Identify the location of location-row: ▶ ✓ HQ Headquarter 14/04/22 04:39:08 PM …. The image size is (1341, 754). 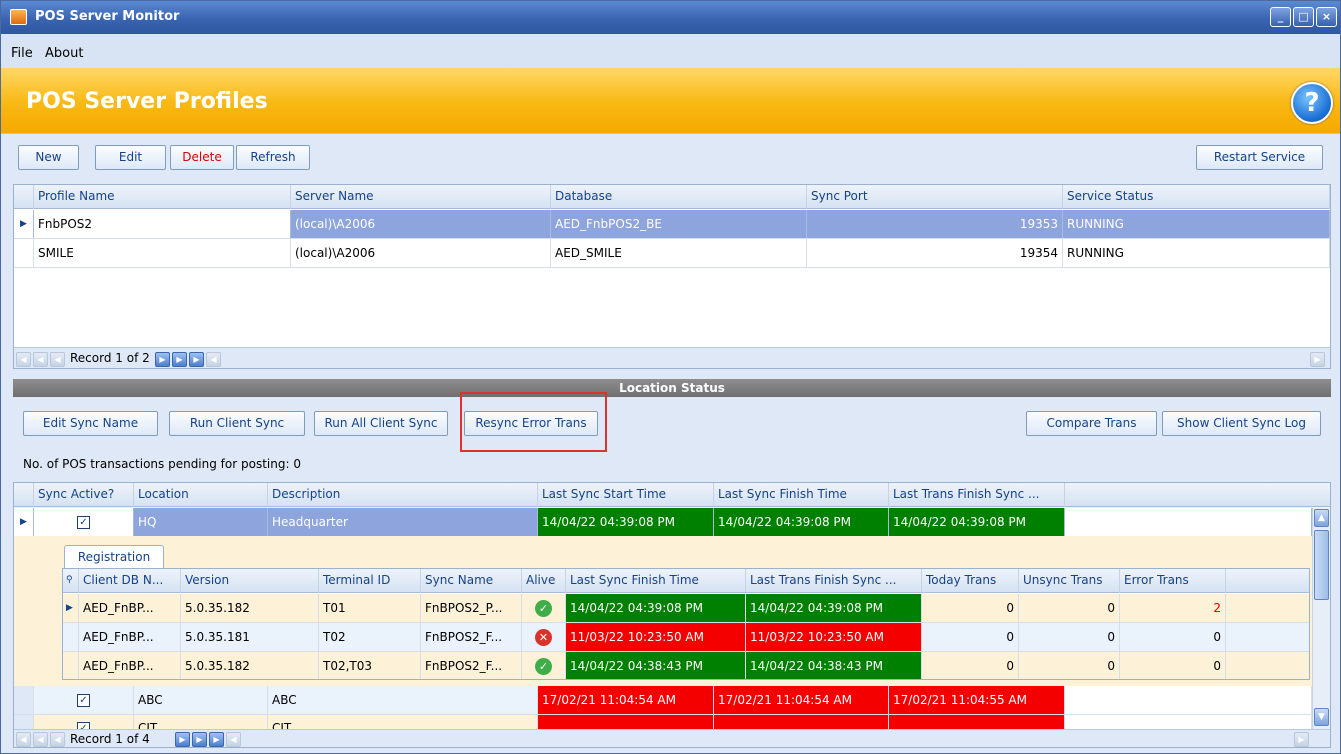
(663, 522).